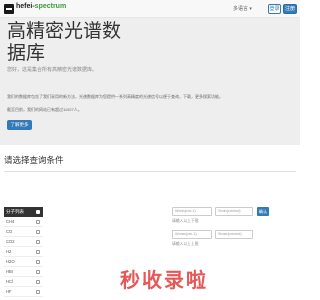  I want to click on login-button: 登录, so click(274, 9).